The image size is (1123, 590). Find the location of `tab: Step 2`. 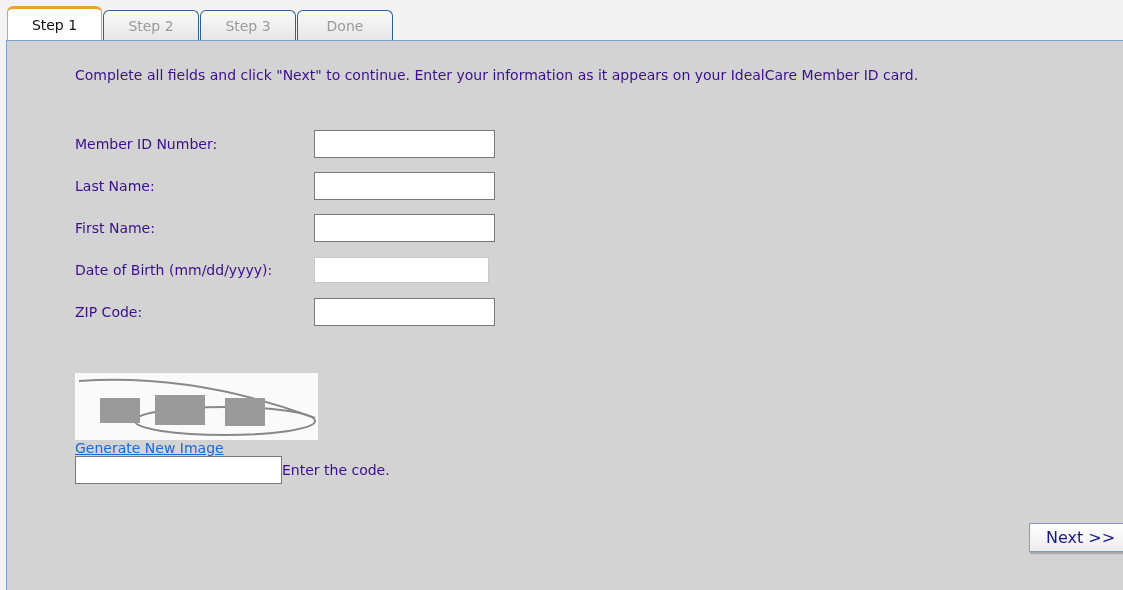

tab: Step 2 is located at coordinates (151, 25).